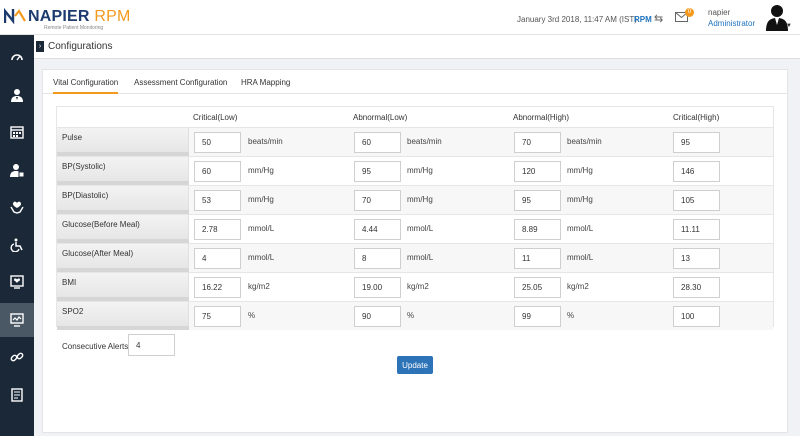  I want to click on sidebar-toggle-chevron-icon: ›, so click(40, 46).